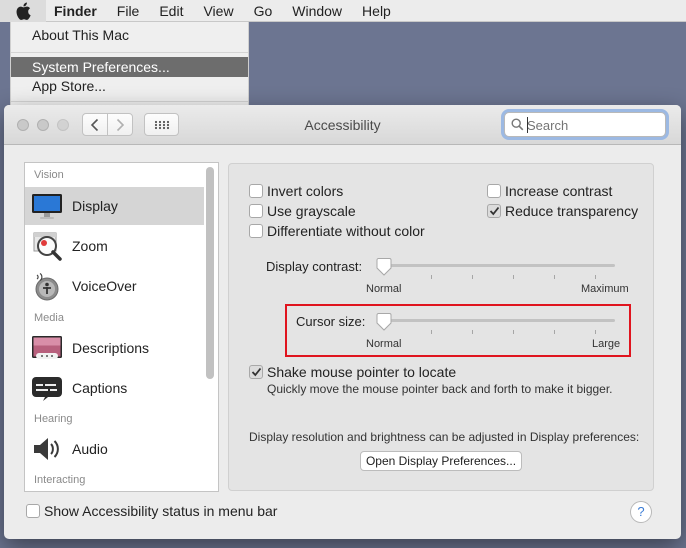 This screenshot has height=548, width=686. Describe the element at coordinates (559, 191) in the screenshot. I see `increase-contrast-label: Increase contrast` at that location.